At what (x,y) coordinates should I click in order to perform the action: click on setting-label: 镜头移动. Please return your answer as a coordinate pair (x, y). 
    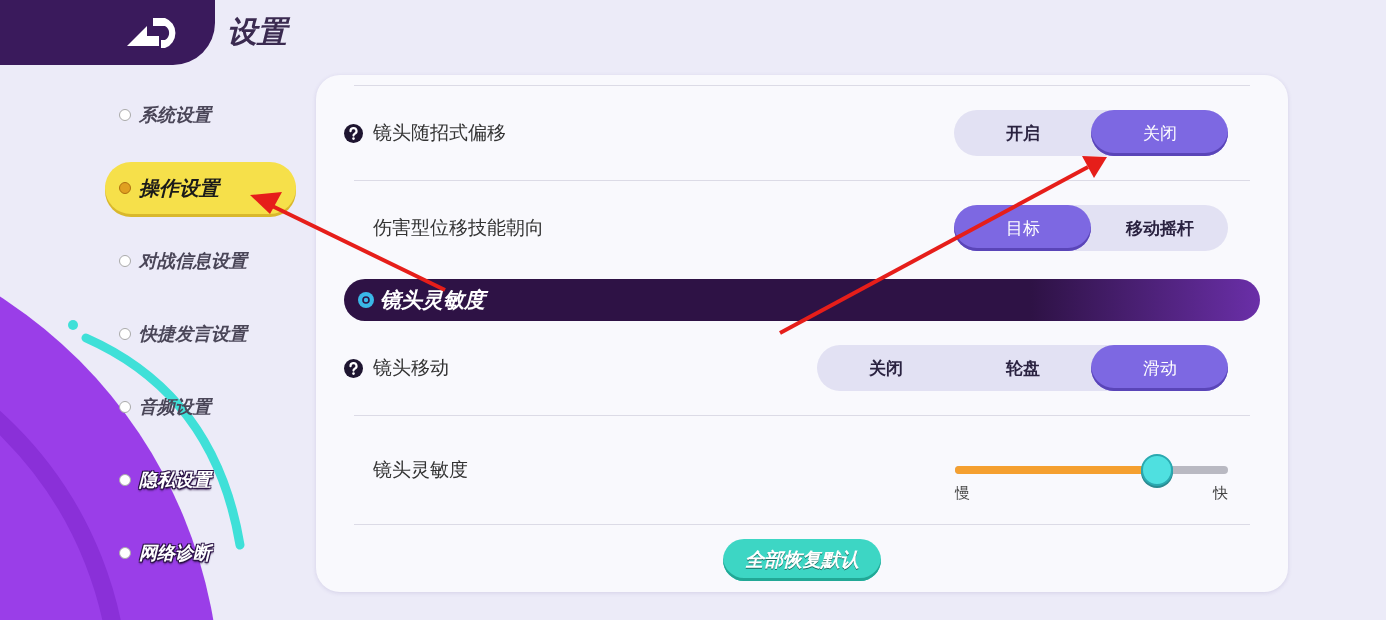
    Looking at the image, I should click on (411, 367).